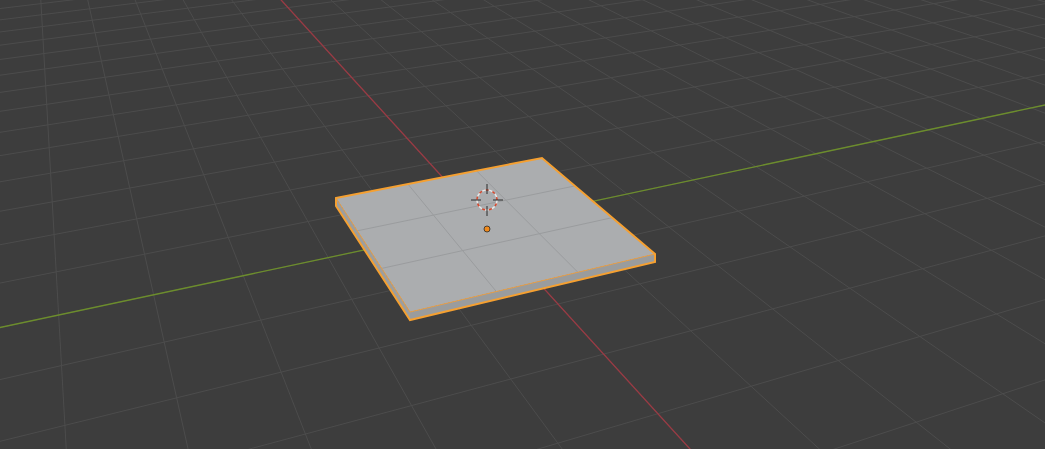 The width and height of the screenshot is (1045, 449). What do you see at coordinates (495, 239) in the screenshot?
I see `plane-object` at bounding box center [495, 239].